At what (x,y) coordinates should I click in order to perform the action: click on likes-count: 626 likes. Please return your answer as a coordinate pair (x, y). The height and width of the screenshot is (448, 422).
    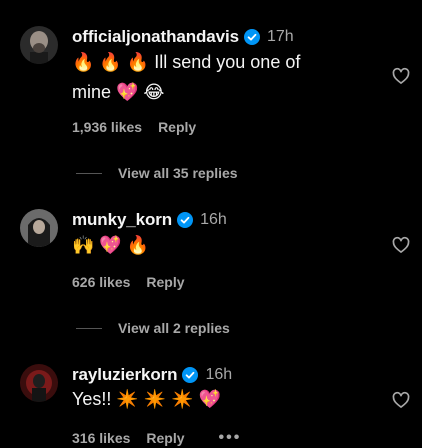
    Looking at the image, I should click on (101, 282).